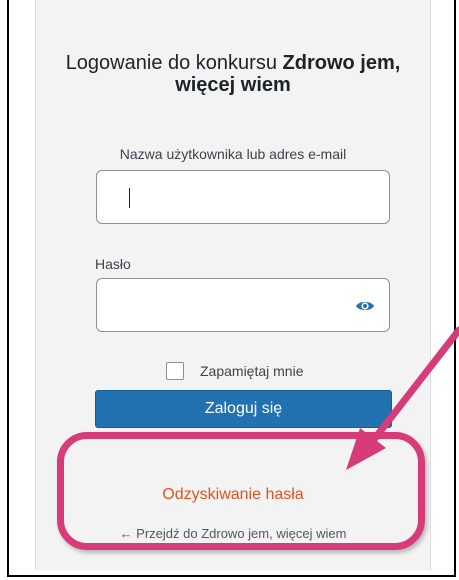  Describe the element at coordinates (365, 306) in the screenshot. I see `eye-icon` at that location.